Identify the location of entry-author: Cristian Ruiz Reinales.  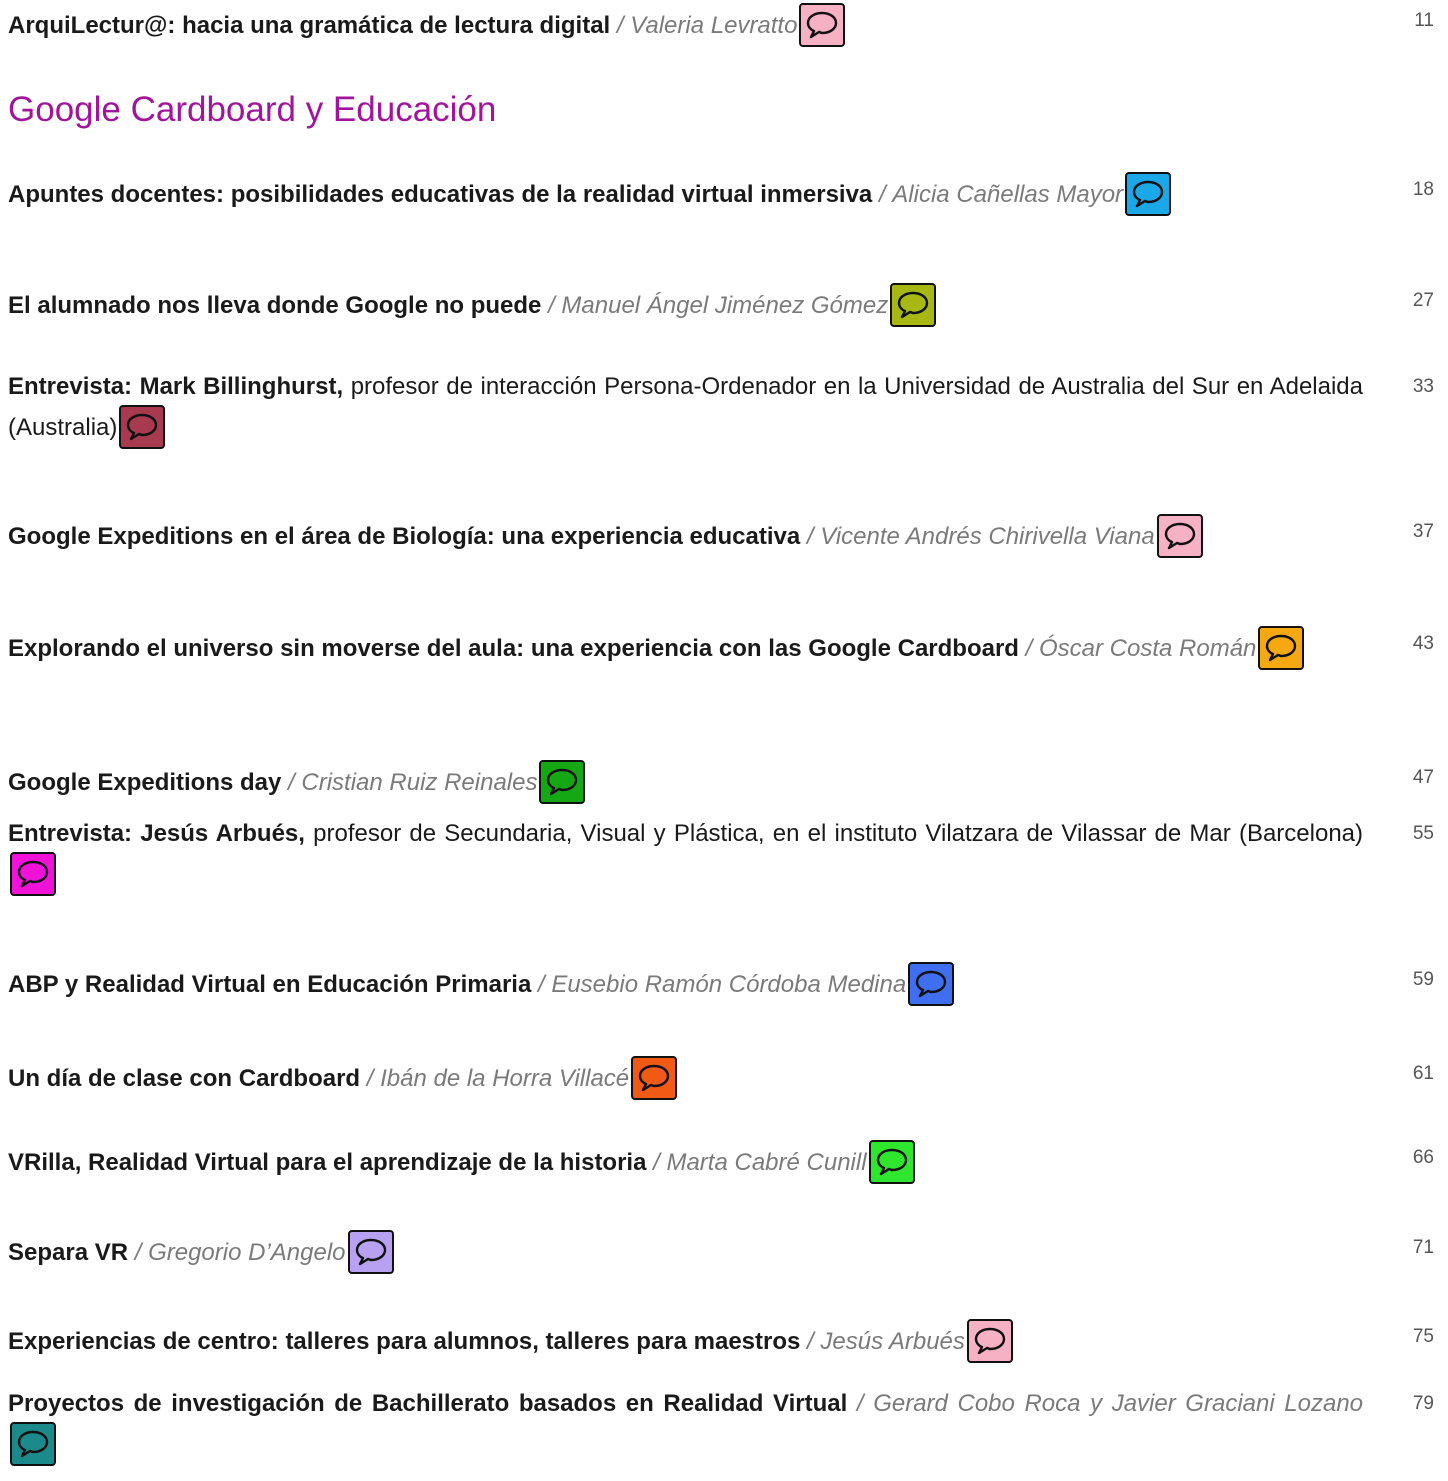
(419, 782).